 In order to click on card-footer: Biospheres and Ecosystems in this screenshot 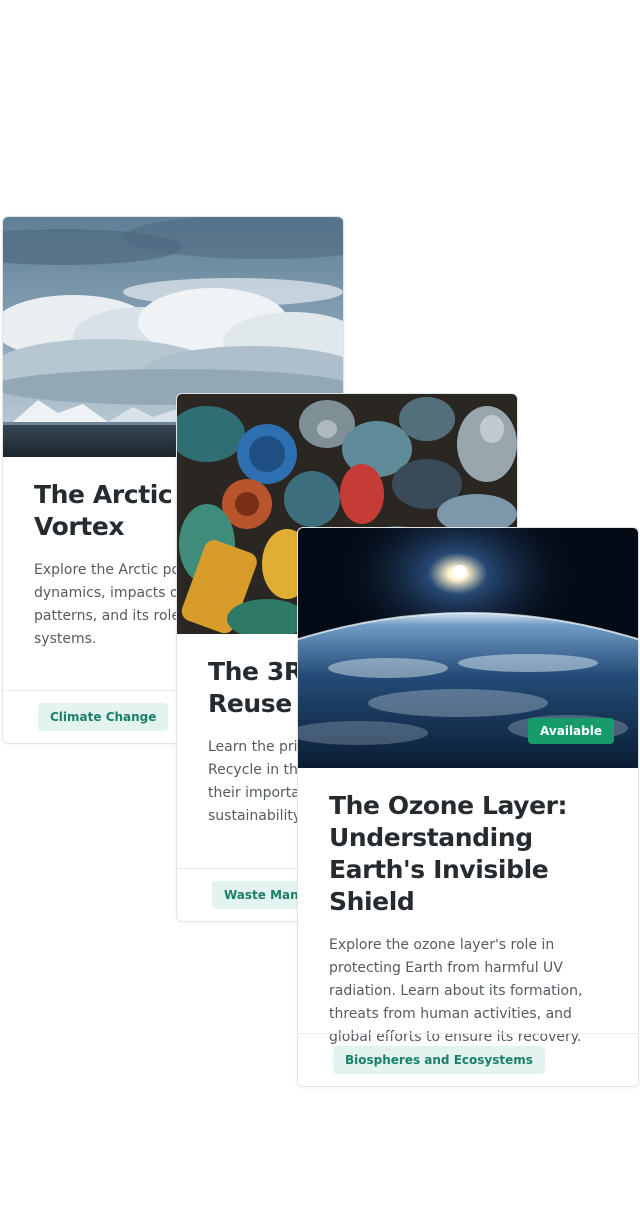, I will do `click(468, 1059)`.